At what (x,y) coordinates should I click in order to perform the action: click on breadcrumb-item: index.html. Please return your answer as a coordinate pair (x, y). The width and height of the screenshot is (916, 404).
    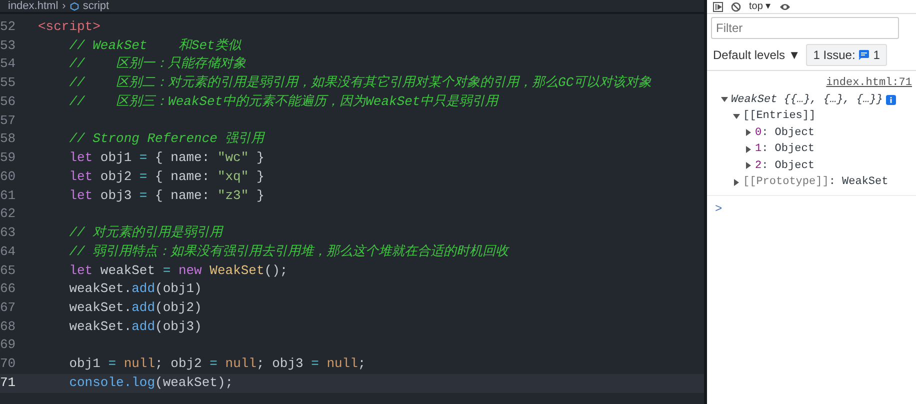
    Looking at the image, I should click on (33, 6).